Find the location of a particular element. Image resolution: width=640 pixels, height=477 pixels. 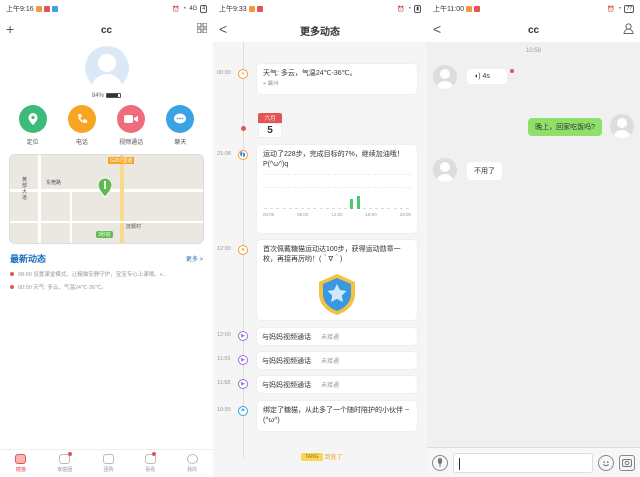

outgoing-message: 晚上，回家吃饭吗? is located at coordinates (581, 126).